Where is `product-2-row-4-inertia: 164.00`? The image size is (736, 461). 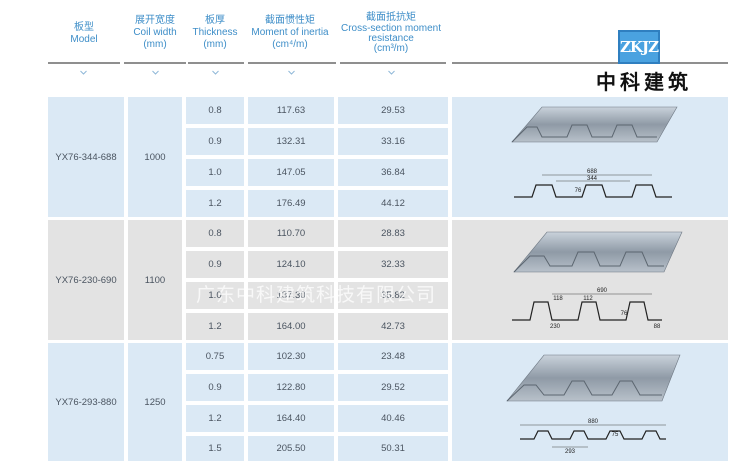
product-2-row-4-inertia: 164.00 is located at coordinates (291, 326).